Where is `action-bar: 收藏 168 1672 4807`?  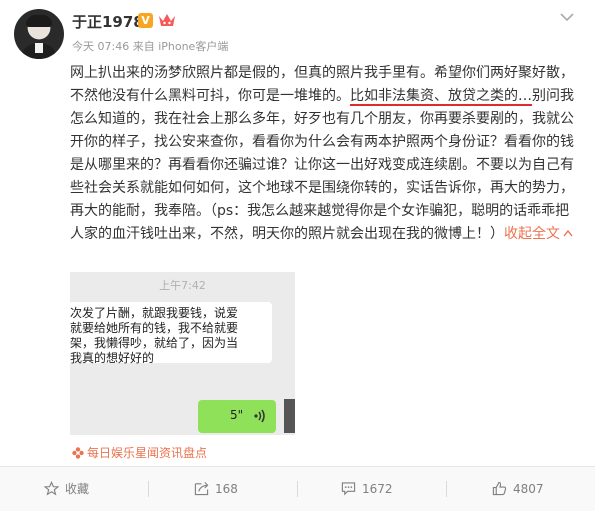 action-bar: 收藏 168 1672 4807 is located at coordinates (297, 489).